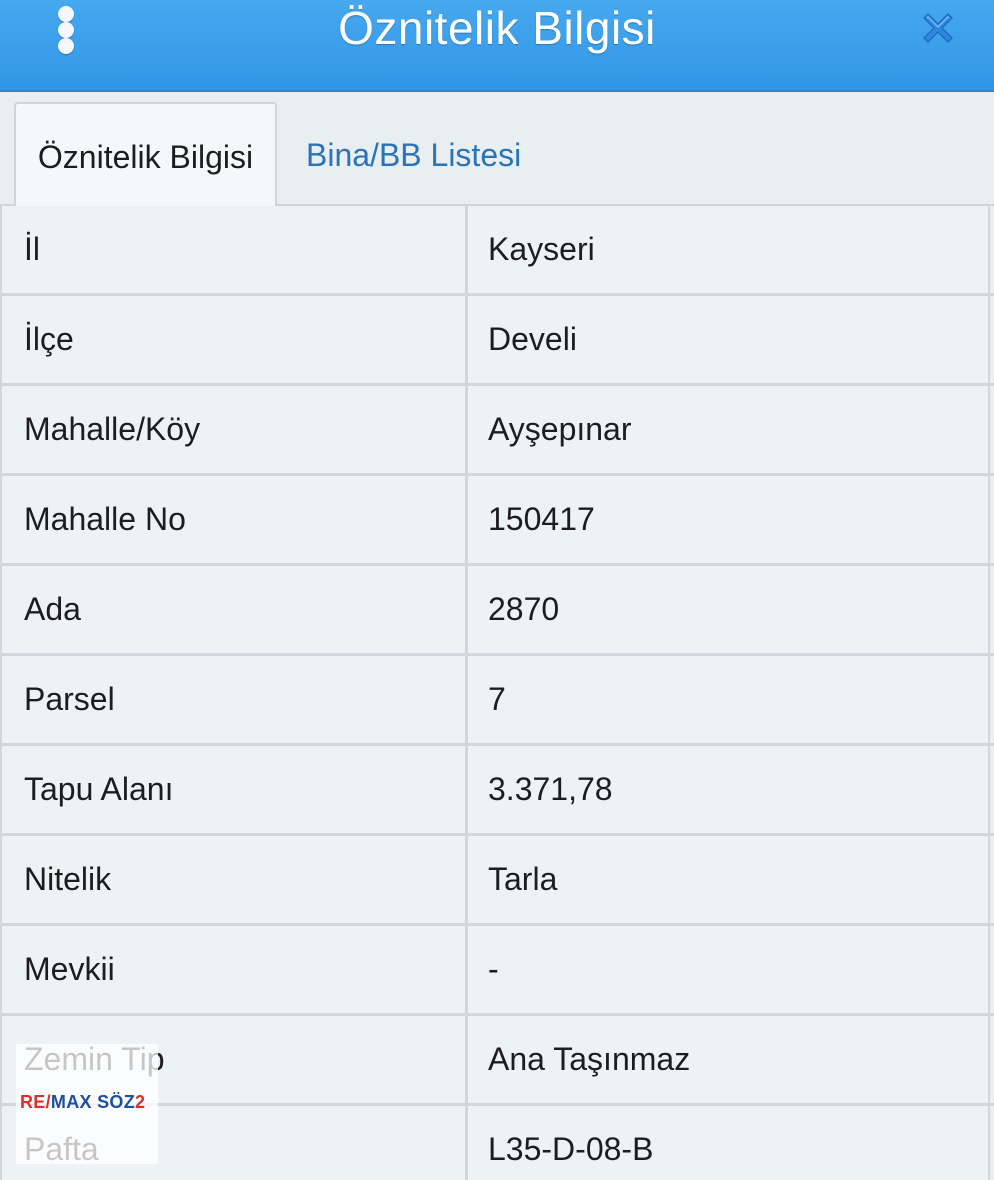  What do you see at coordinates (234, 249) in the screenshot?
I see `row-label: İl` at bounding box center [234, 249].